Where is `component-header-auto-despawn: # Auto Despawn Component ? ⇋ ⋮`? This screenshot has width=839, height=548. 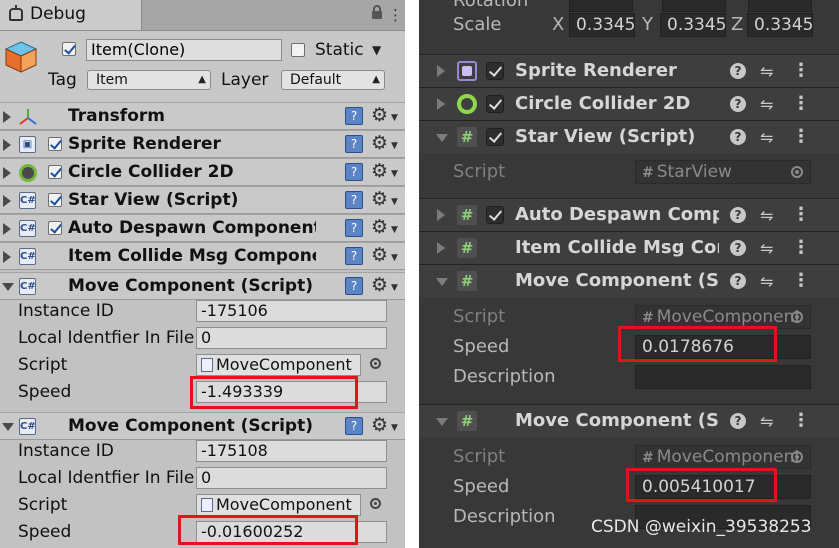 component-header-auto-despawn: # Auto Despawn Component ? ⇋ ⋮ is located at coordinates (629, 214).